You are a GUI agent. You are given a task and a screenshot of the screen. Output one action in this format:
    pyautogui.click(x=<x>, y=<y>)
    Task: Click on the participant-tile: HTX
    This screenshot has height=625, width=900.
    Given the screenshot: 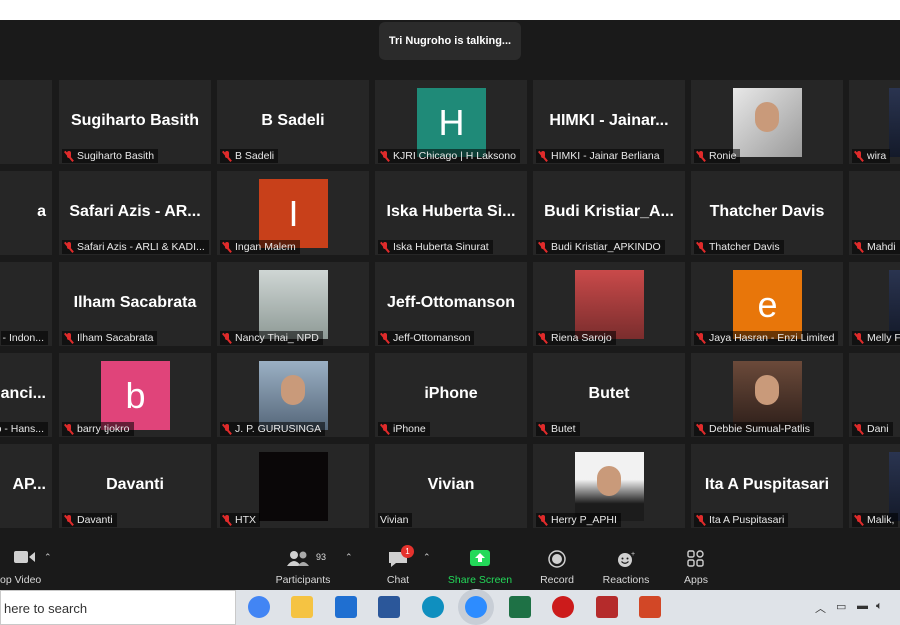 What is the action you would take?
    pyautogui.click(x=293, y=486)
    